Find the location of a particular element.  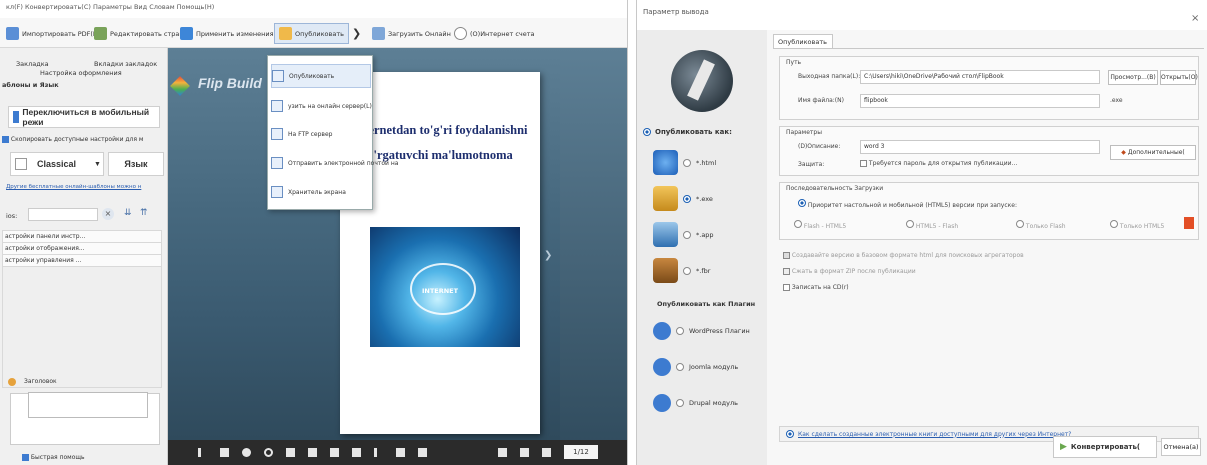

path-group-label: Путь is located at coordinates (794, 62).